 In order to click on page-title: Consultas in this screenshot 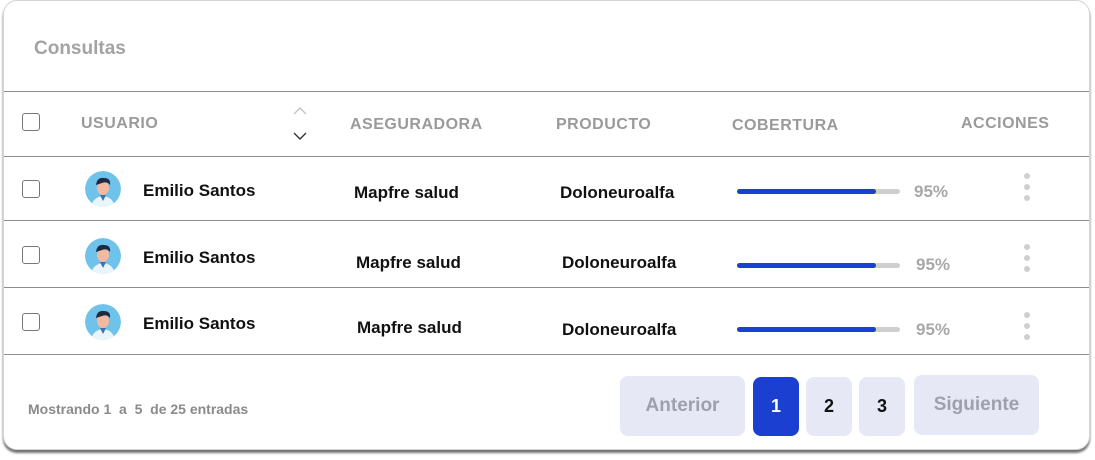, I will do `click(80, 48)`.